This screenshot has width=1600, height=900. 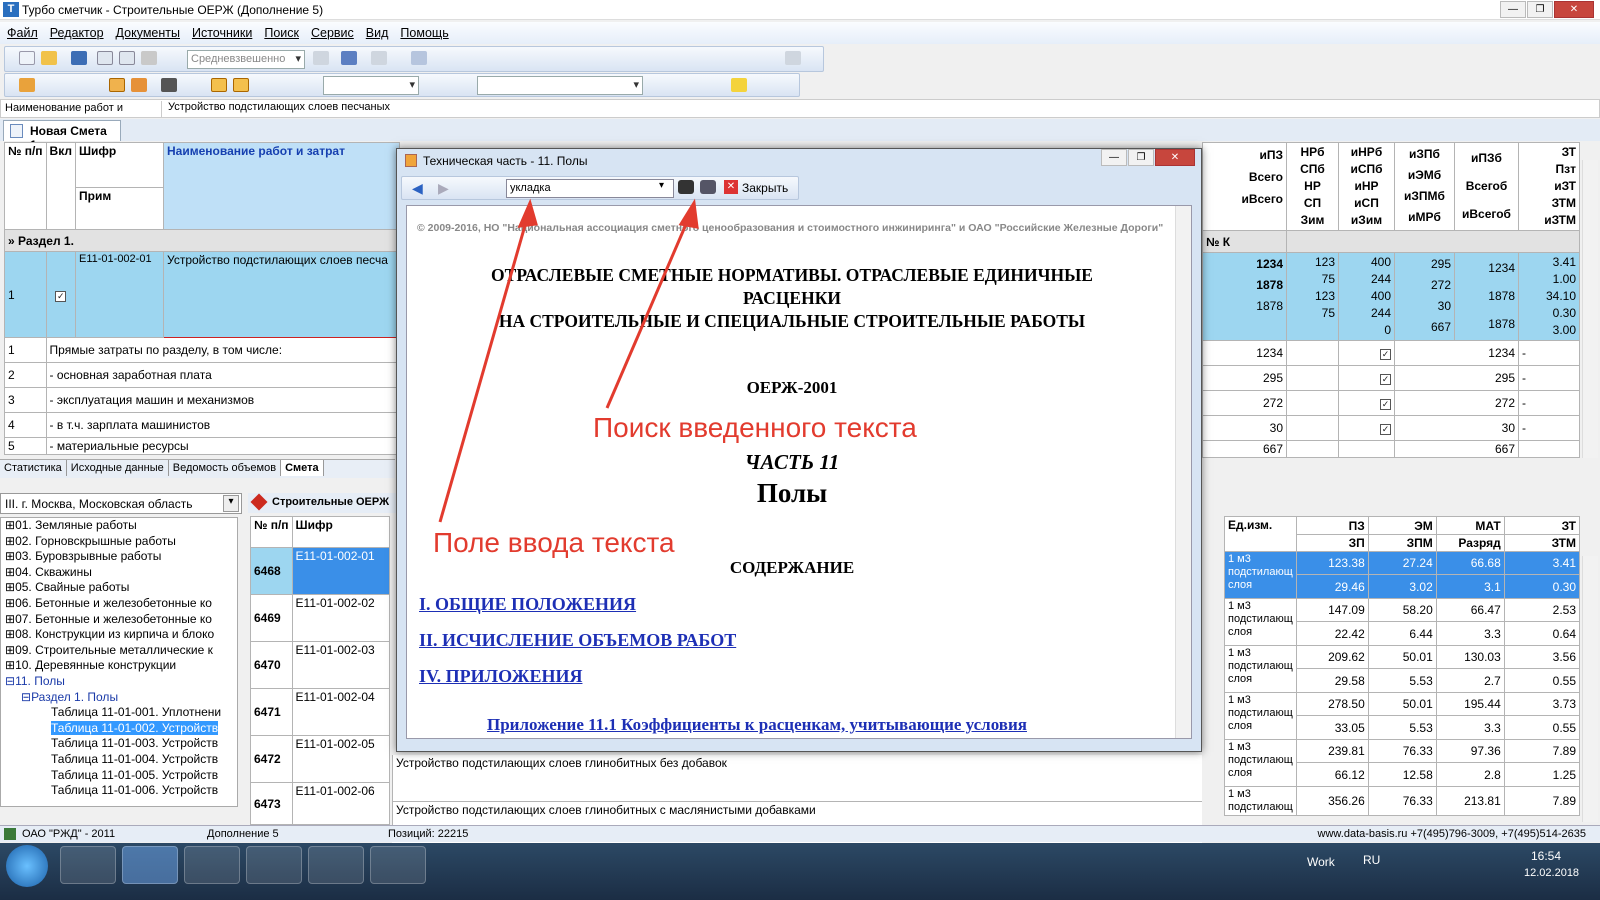 I want to click on taskbar: Work RU 16:54 12.02.2018, so click(x=800, y=871).